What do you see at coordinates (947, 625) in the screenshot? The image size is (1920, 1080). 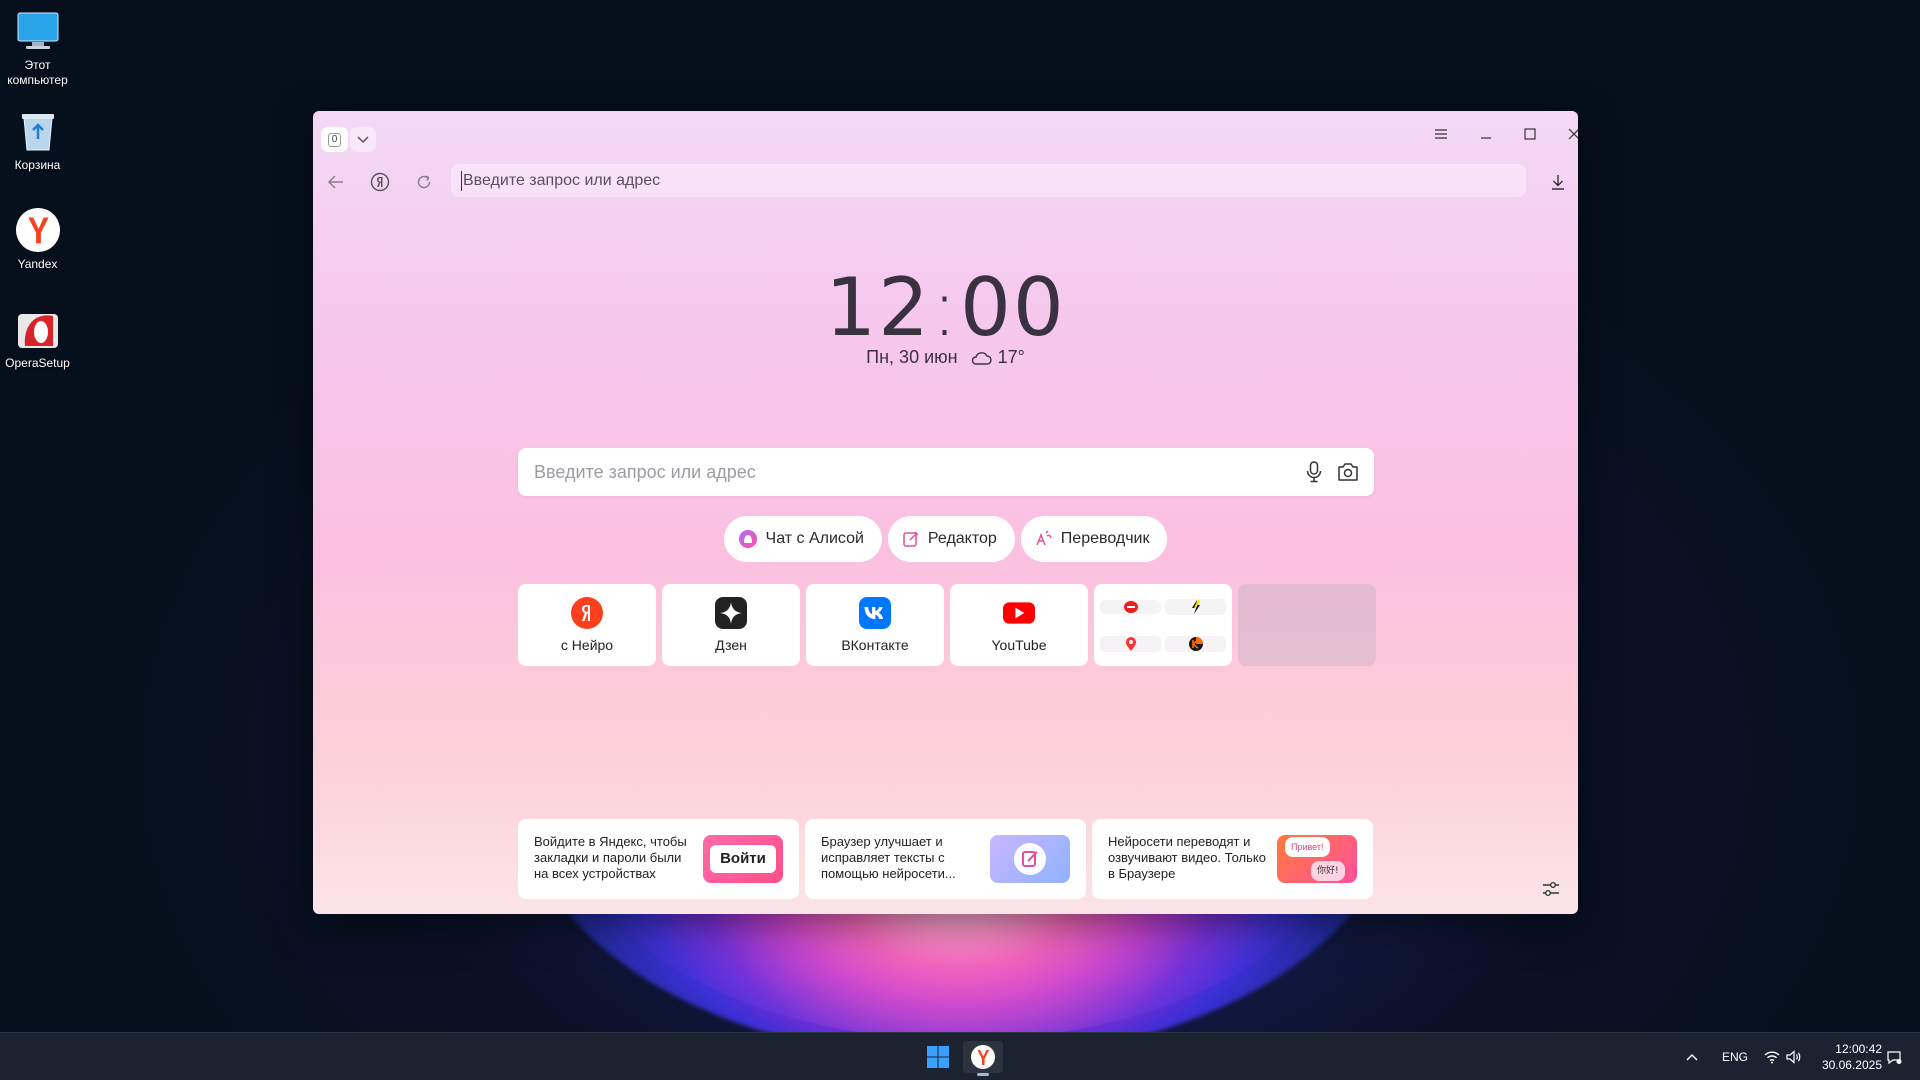 I see `speed-dial: с Нейро Дзен ВКонтакте YouTube` at bounding box center [947, 625].